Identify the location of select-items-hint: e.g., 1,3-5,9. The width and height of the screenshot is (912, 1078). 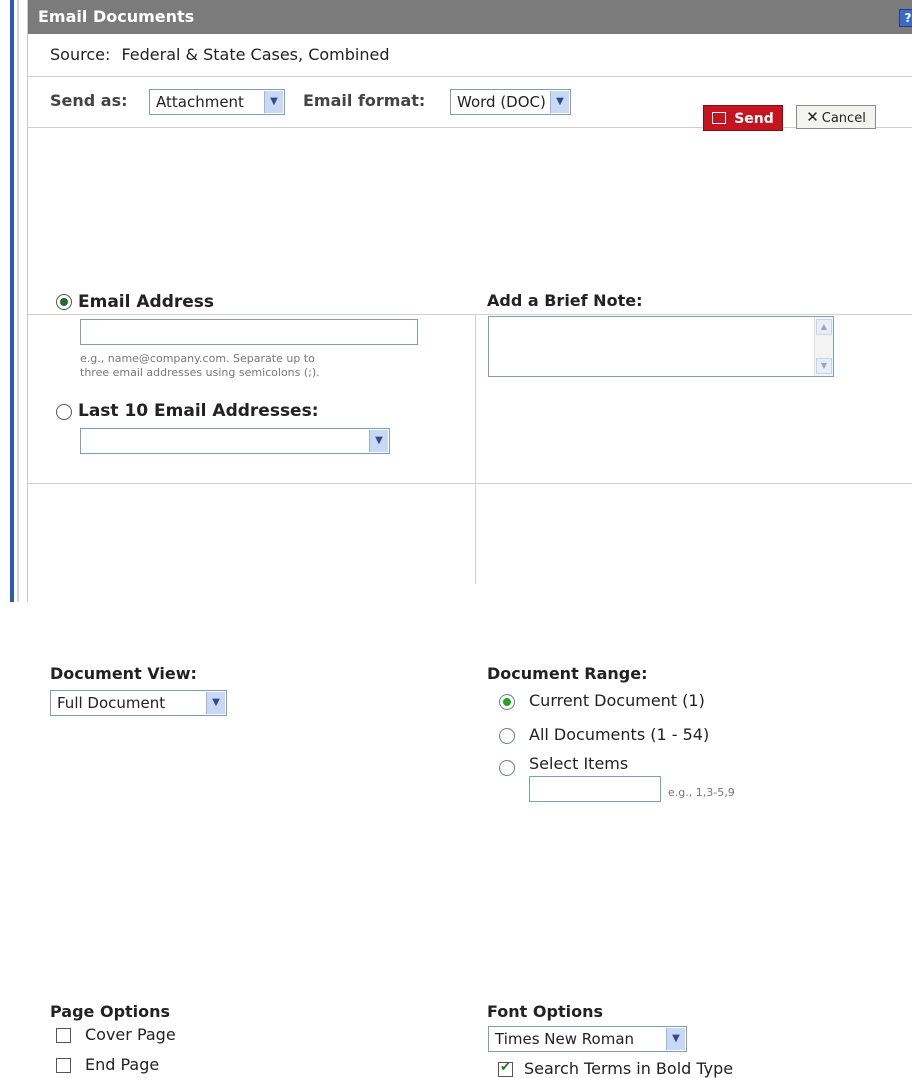
(701, 792).